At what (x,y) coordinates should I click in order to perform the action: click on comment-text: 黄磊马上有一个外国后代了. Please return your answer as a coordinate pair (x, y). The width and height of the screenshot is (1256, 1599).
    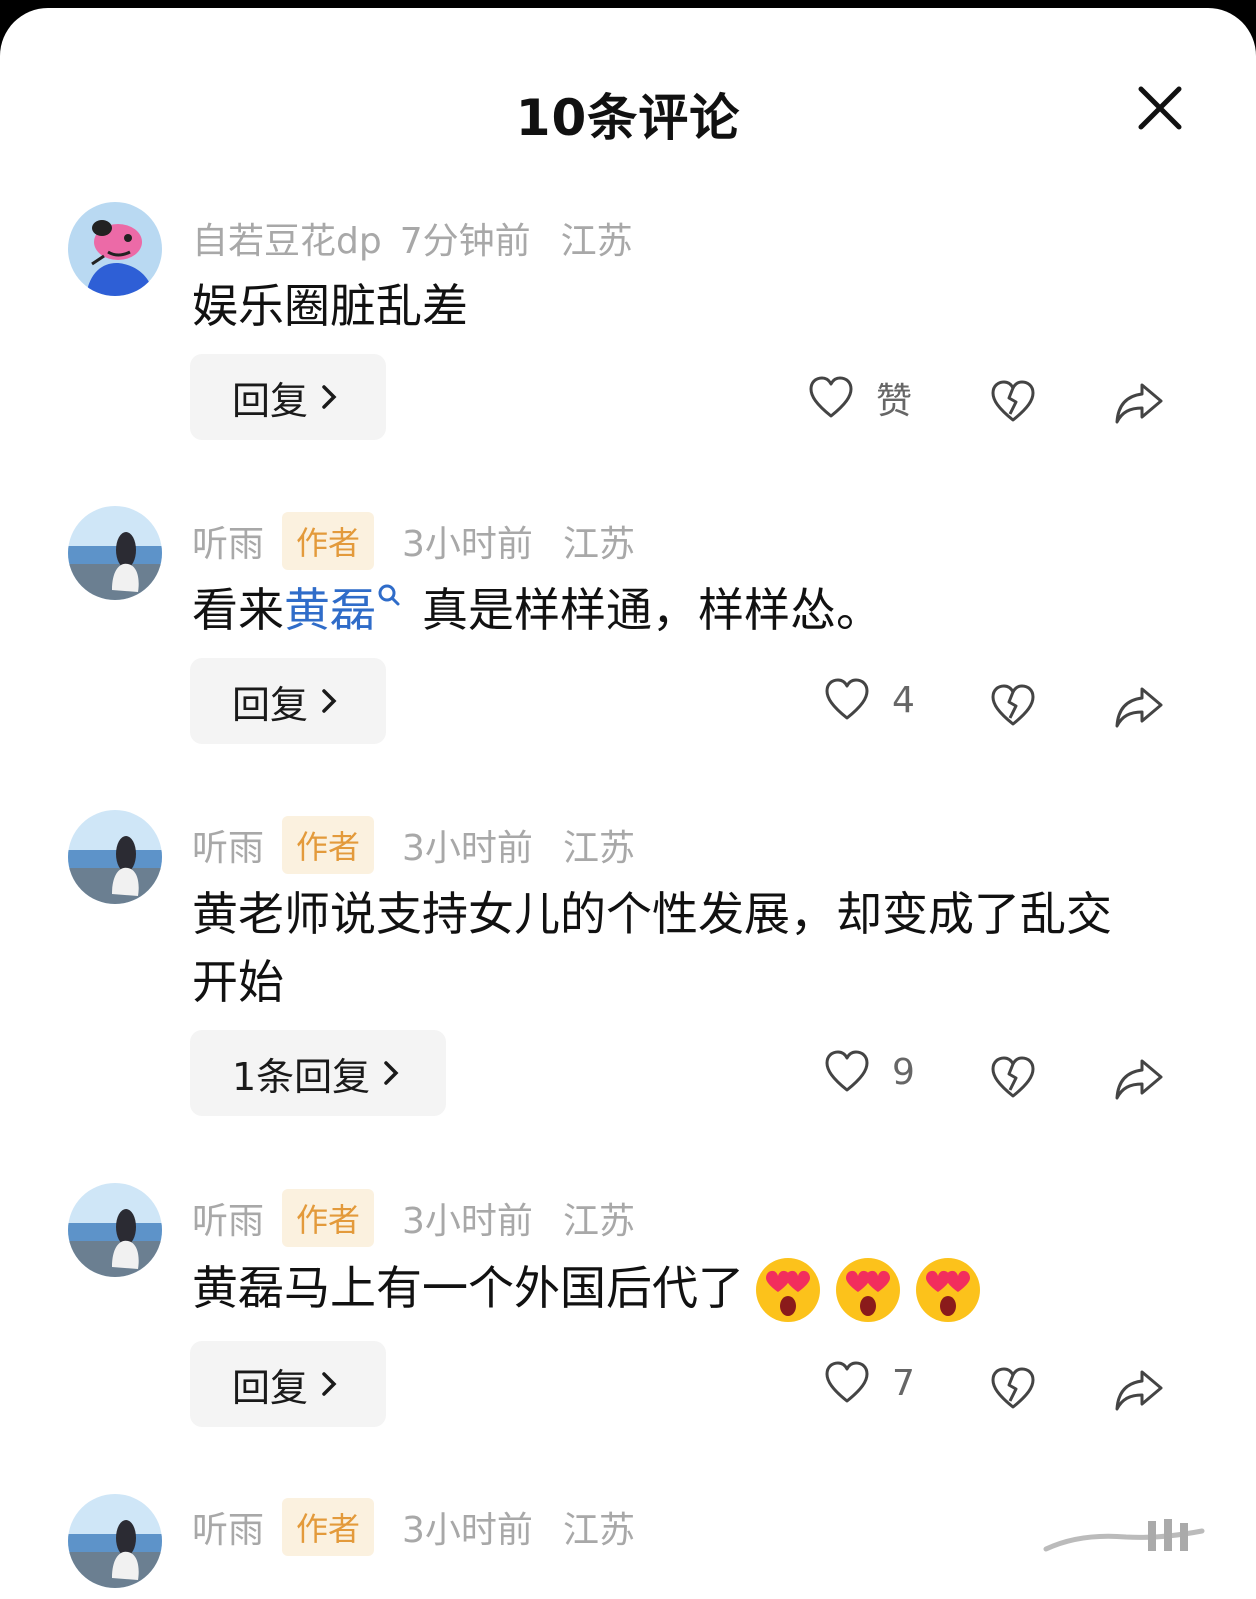
    Looking at the image, I should click on (682, 1289).